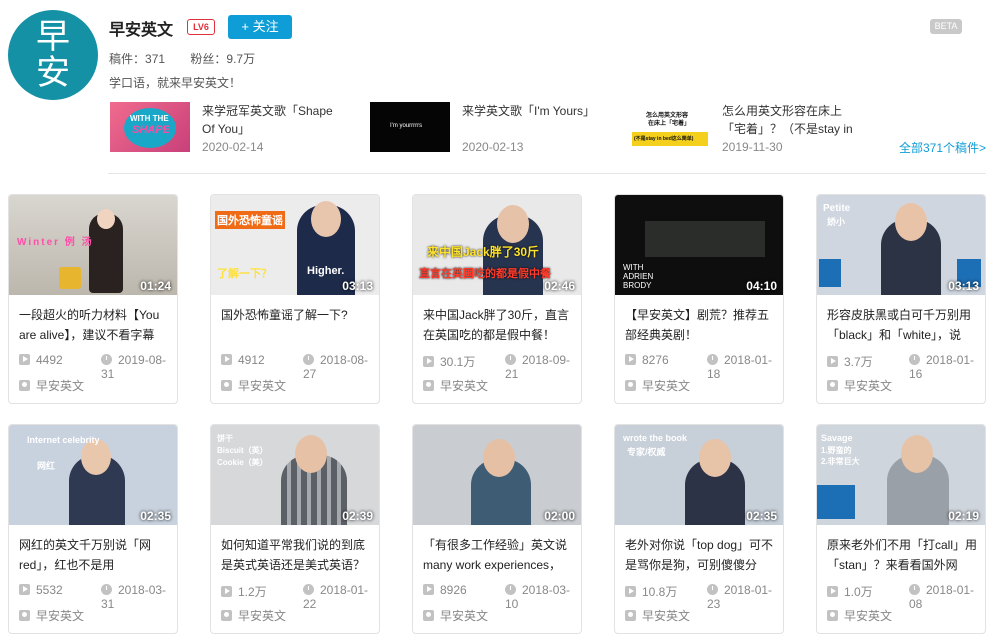 This screenshot has height=643, width=994. Describe the element at coordinates (336, 367) in the screenshot. I see `upload-date: 2018-08-27` at that location.